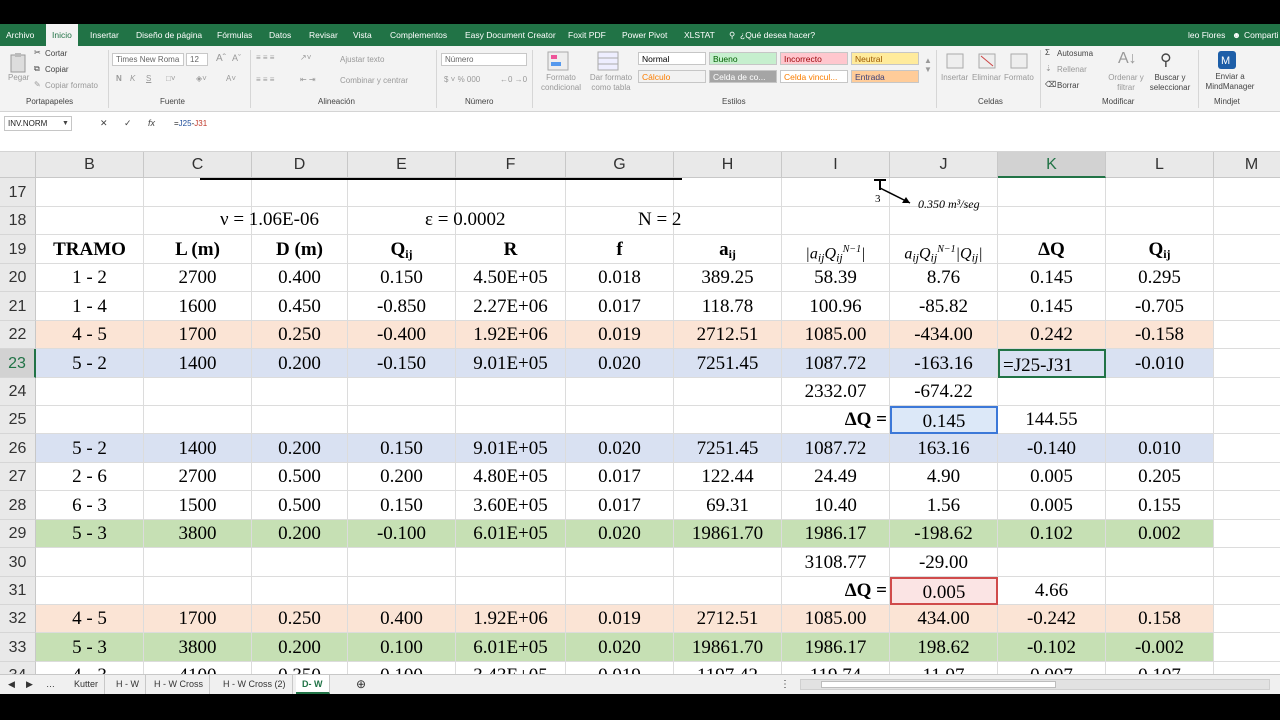 The width and height of the screenshot is (1280, 720). What do you see at coordinates (18, 619) in the screenshot?
I see `row-header-32: 32` at bounding box center [18, 619].